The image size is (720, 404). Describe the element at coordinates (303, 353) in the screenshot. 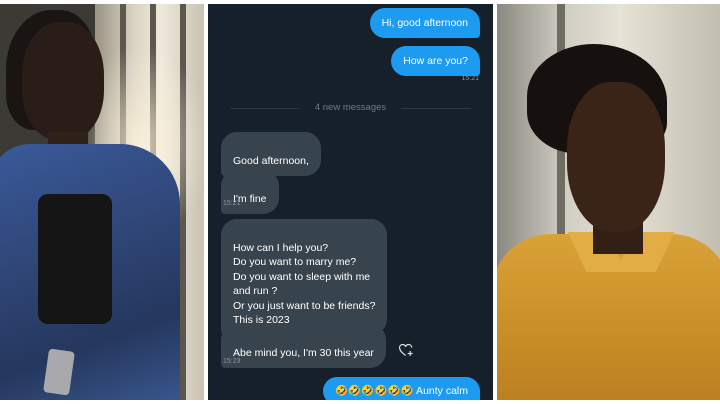

I see `message-text: Abe mind you, I'm 30 this year` at that location.